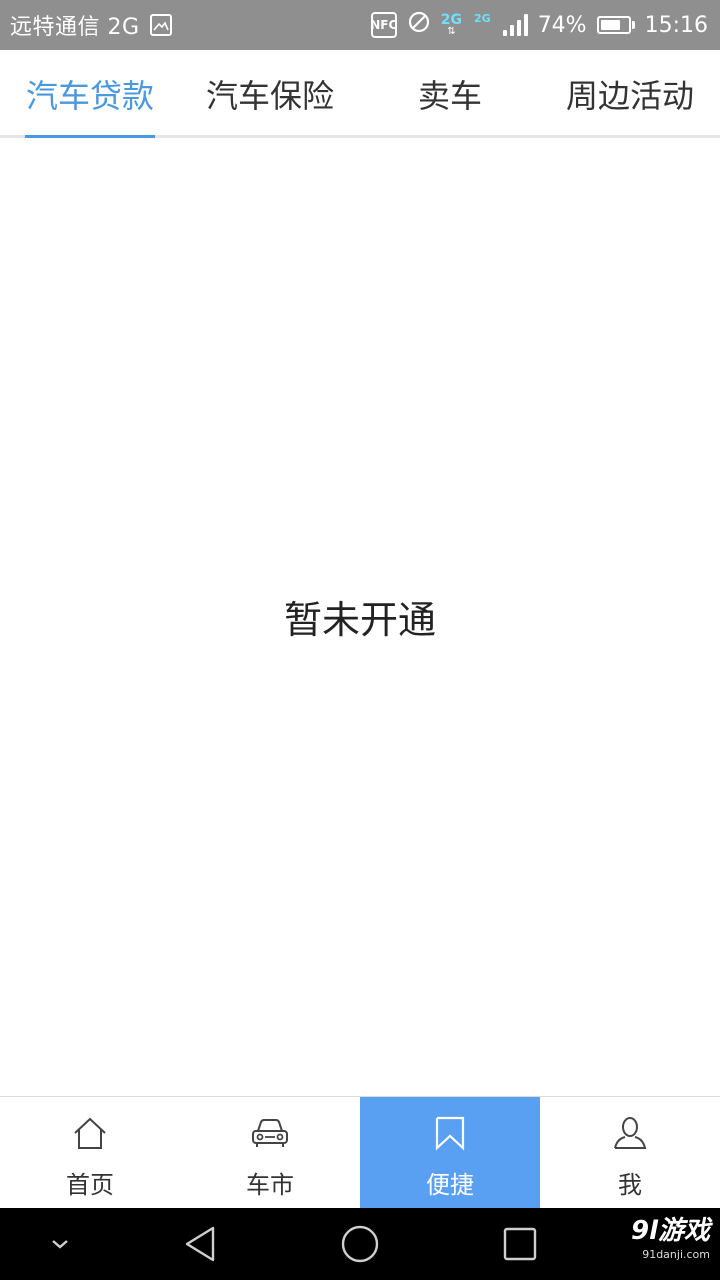 This screenshot has width=720, height=1280. I want to click on tab-label: 卖车, so click(449, 96).